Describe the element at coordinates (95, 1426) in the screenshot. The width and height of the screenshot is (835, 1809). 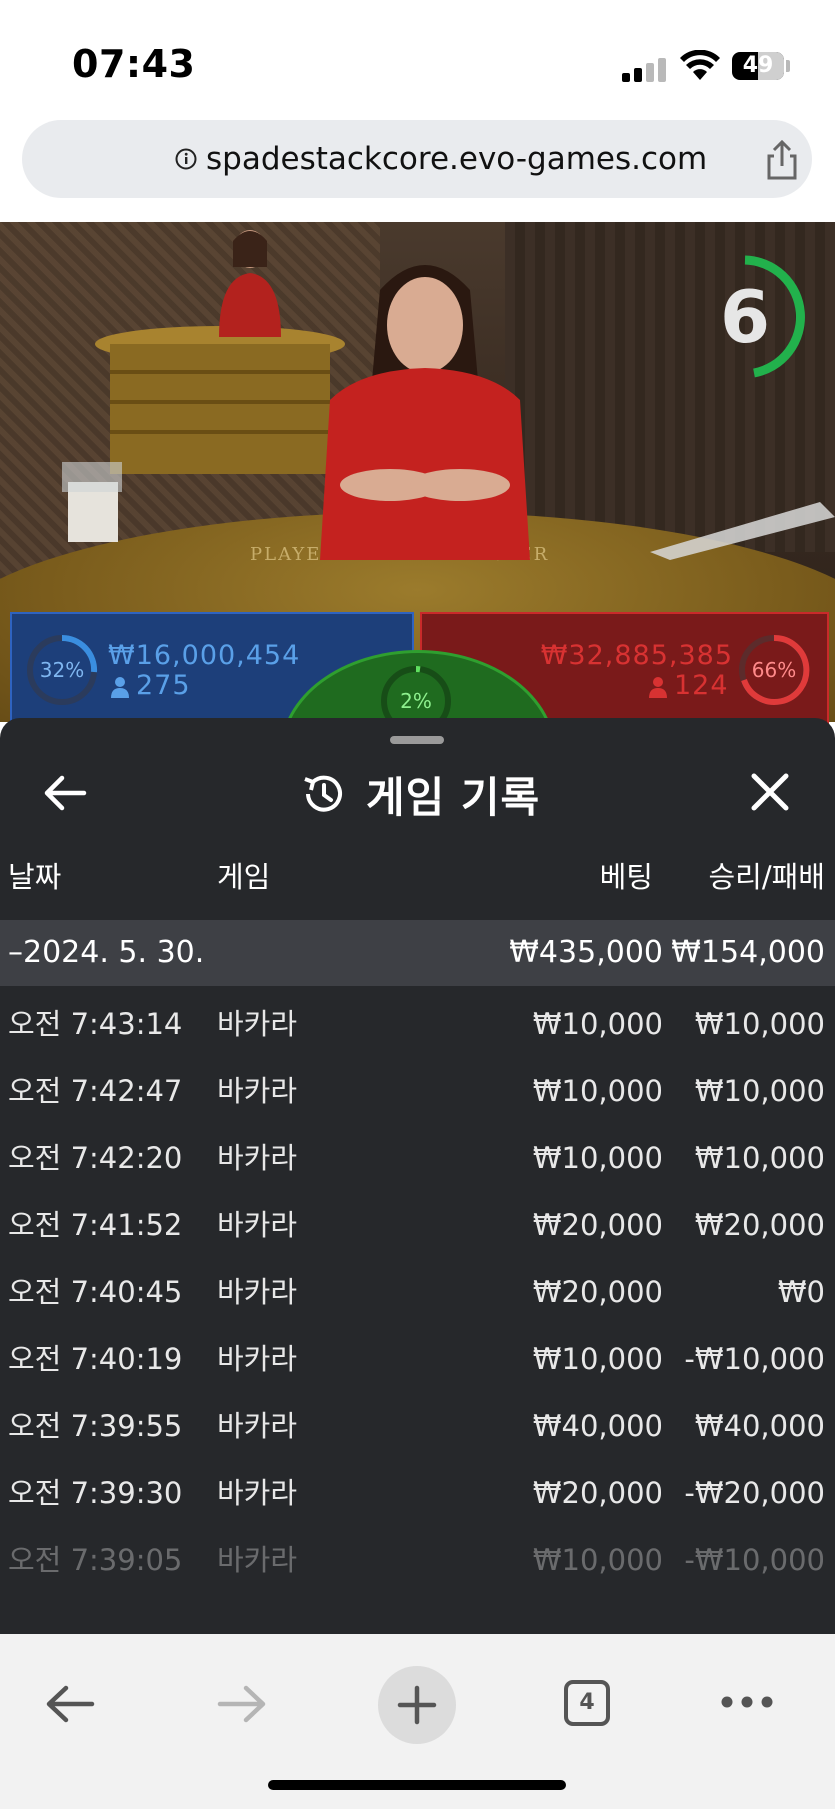
I see `row-time: 오전 7:39:55` at that location.